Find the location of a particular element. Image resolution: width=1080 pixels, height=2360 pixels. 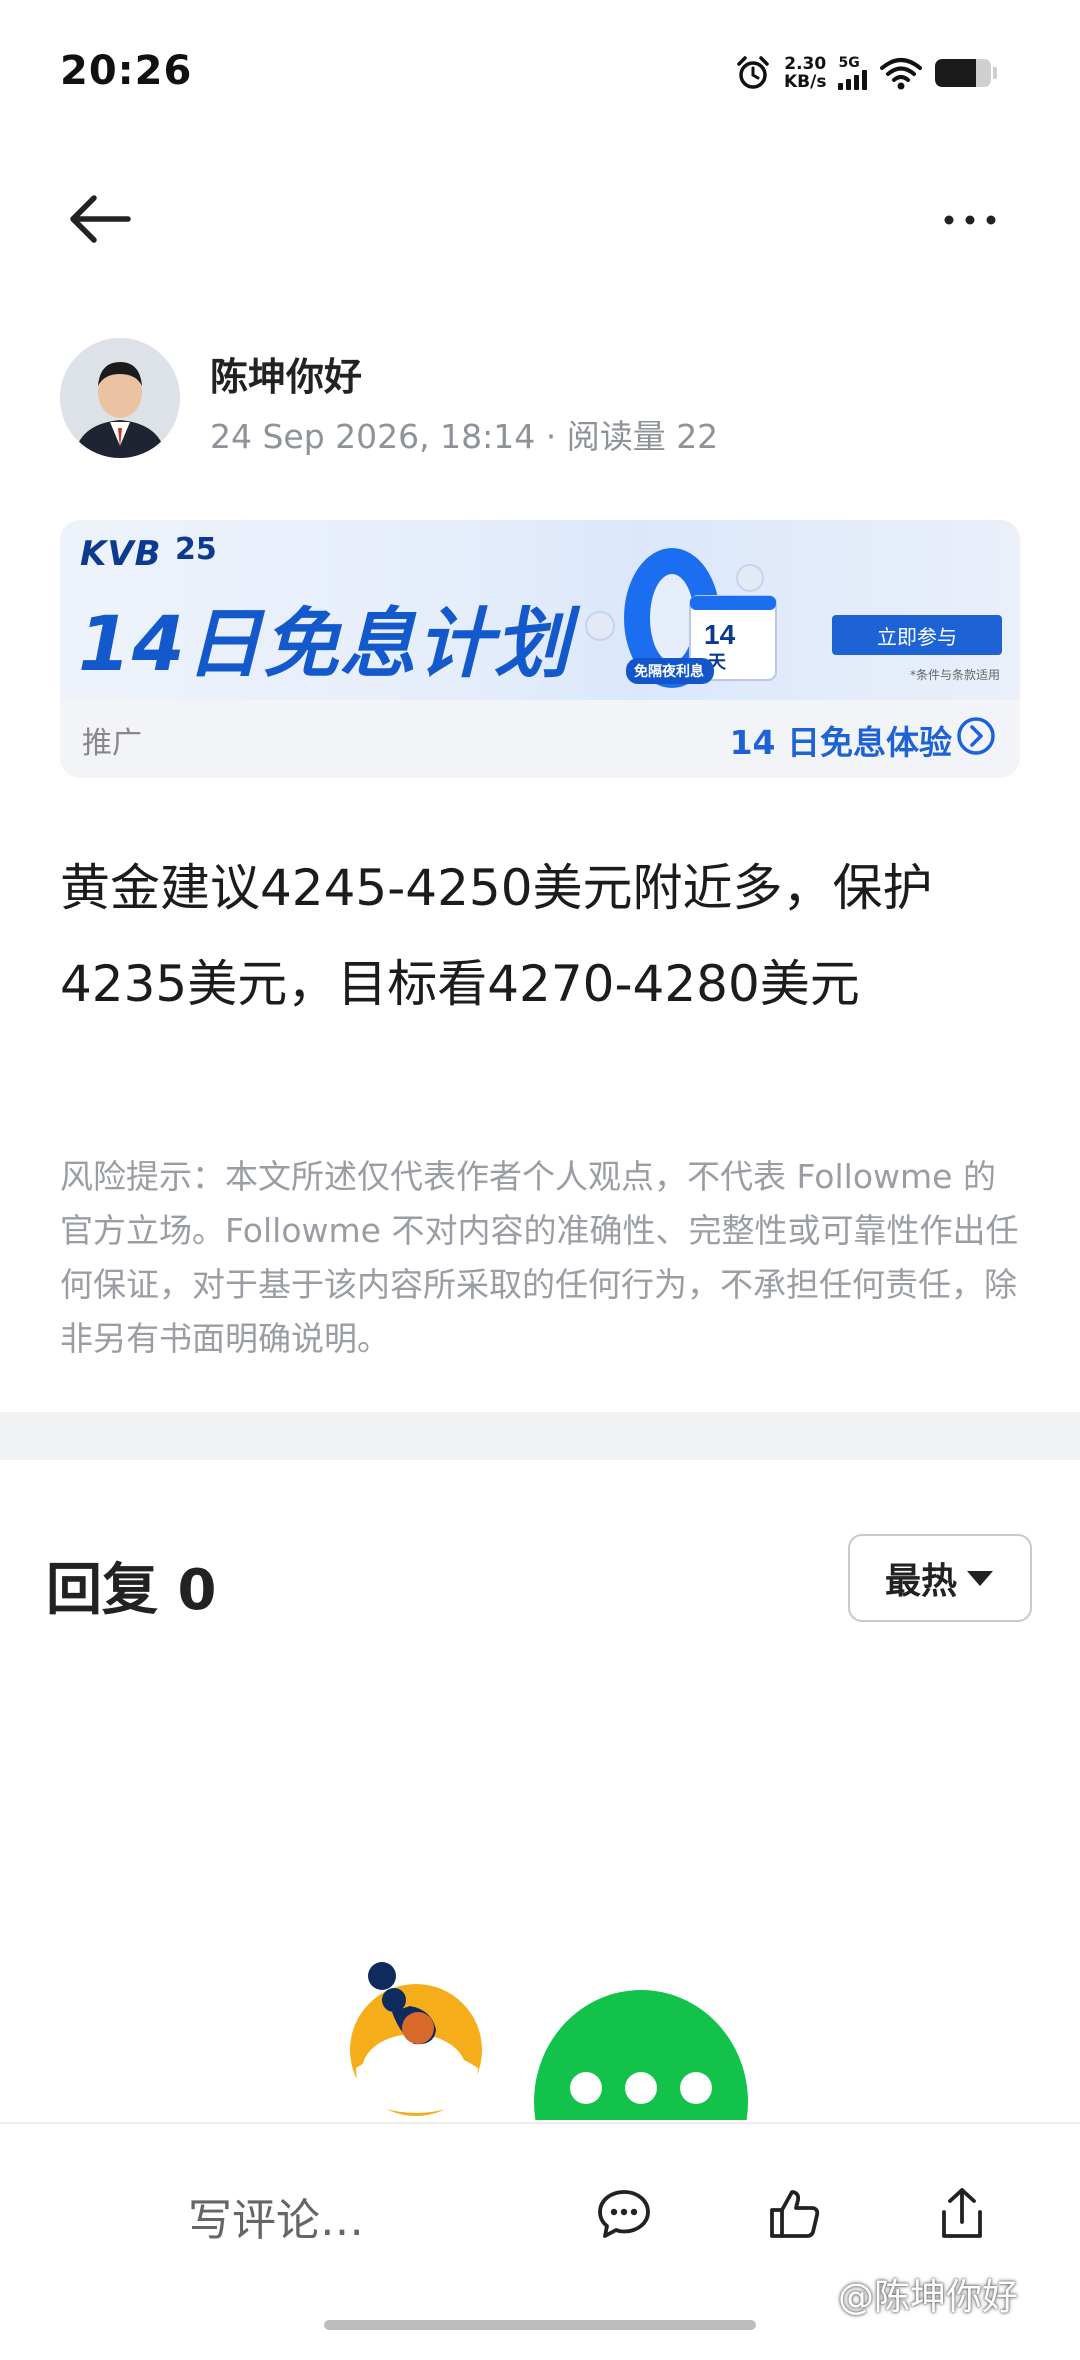

more-button is located at coordinates (970, 220).